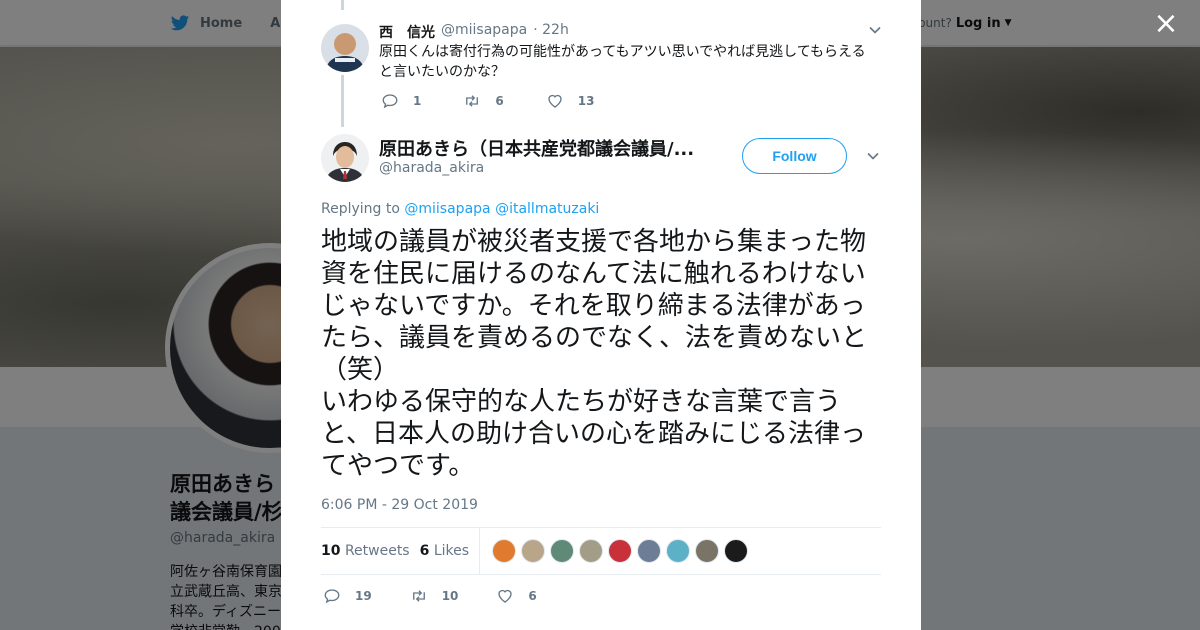 This screenshot has height=630, width=1200. What do you see at coordinates (331, 551) in the screenshot?
I see `retweet-total: 10` at bounding box center [331, 551].